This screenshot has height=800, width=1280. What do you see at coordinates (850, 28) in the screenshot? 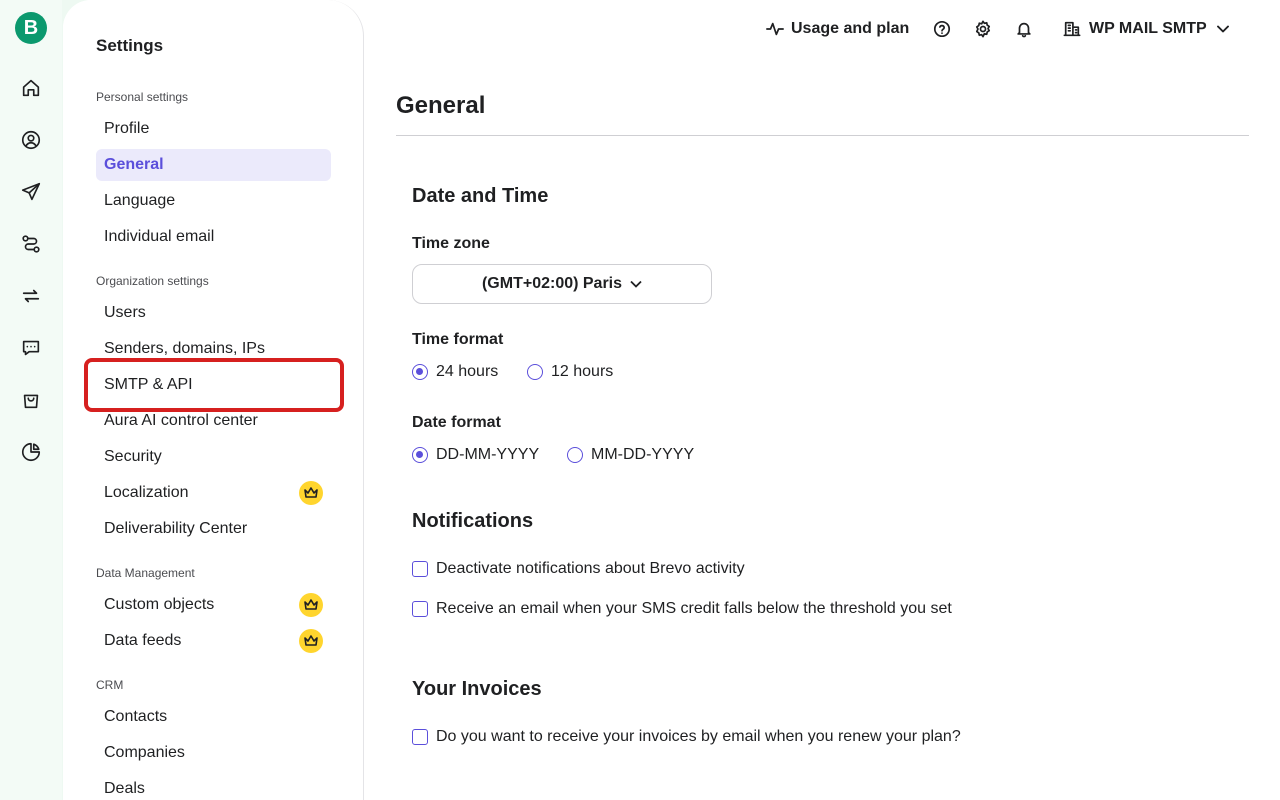
I see `usage-label: Usage and plan` at bounding box center [850, 28].